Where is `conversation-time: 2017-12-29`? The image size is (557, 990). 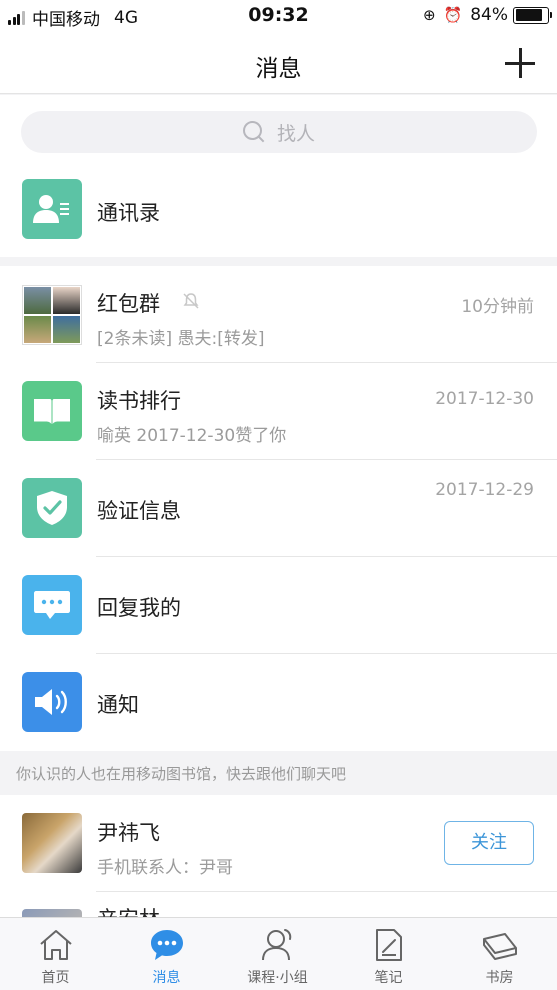 conversation-time: 2017-12-29 is located at coordinates (484, 490).